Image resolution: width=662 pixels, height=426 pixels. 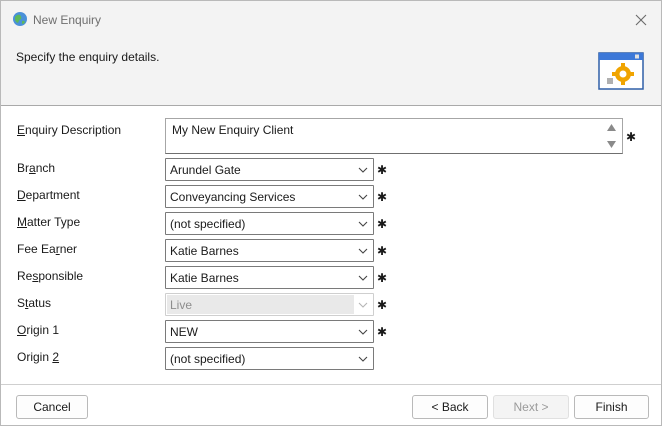 I want to click on responsible-select: Katie Barnes, so click(x=269, y=277).